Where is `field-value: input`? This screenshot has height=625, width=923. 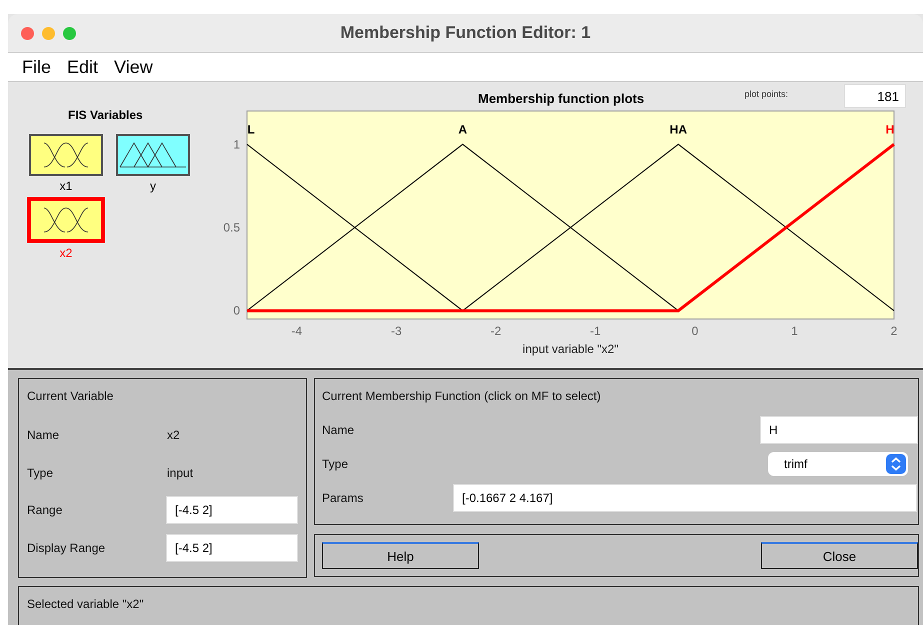
field-value: input is located at coordinates (180, 473).